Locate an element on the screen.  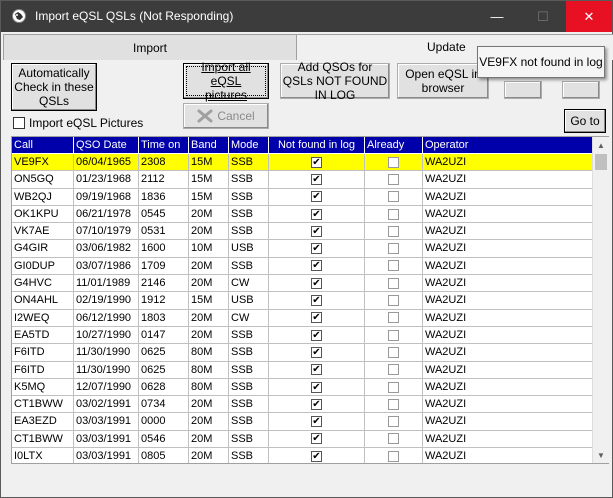
col-header-date: QSO Date is located at coordinates (106, 145).